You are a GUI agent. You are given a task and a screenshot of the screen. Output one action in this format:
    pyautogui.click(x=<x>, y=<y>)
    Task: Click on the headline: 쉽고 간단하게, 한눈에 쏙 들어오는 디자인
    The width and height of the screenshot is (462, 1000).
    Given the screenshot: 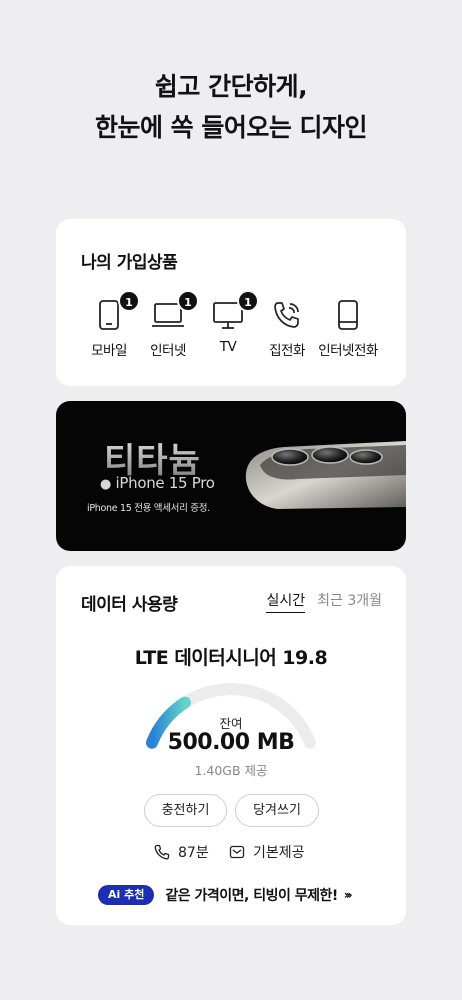 What is the action you would take?
    pyautogui.click(x=231, y=107)
    